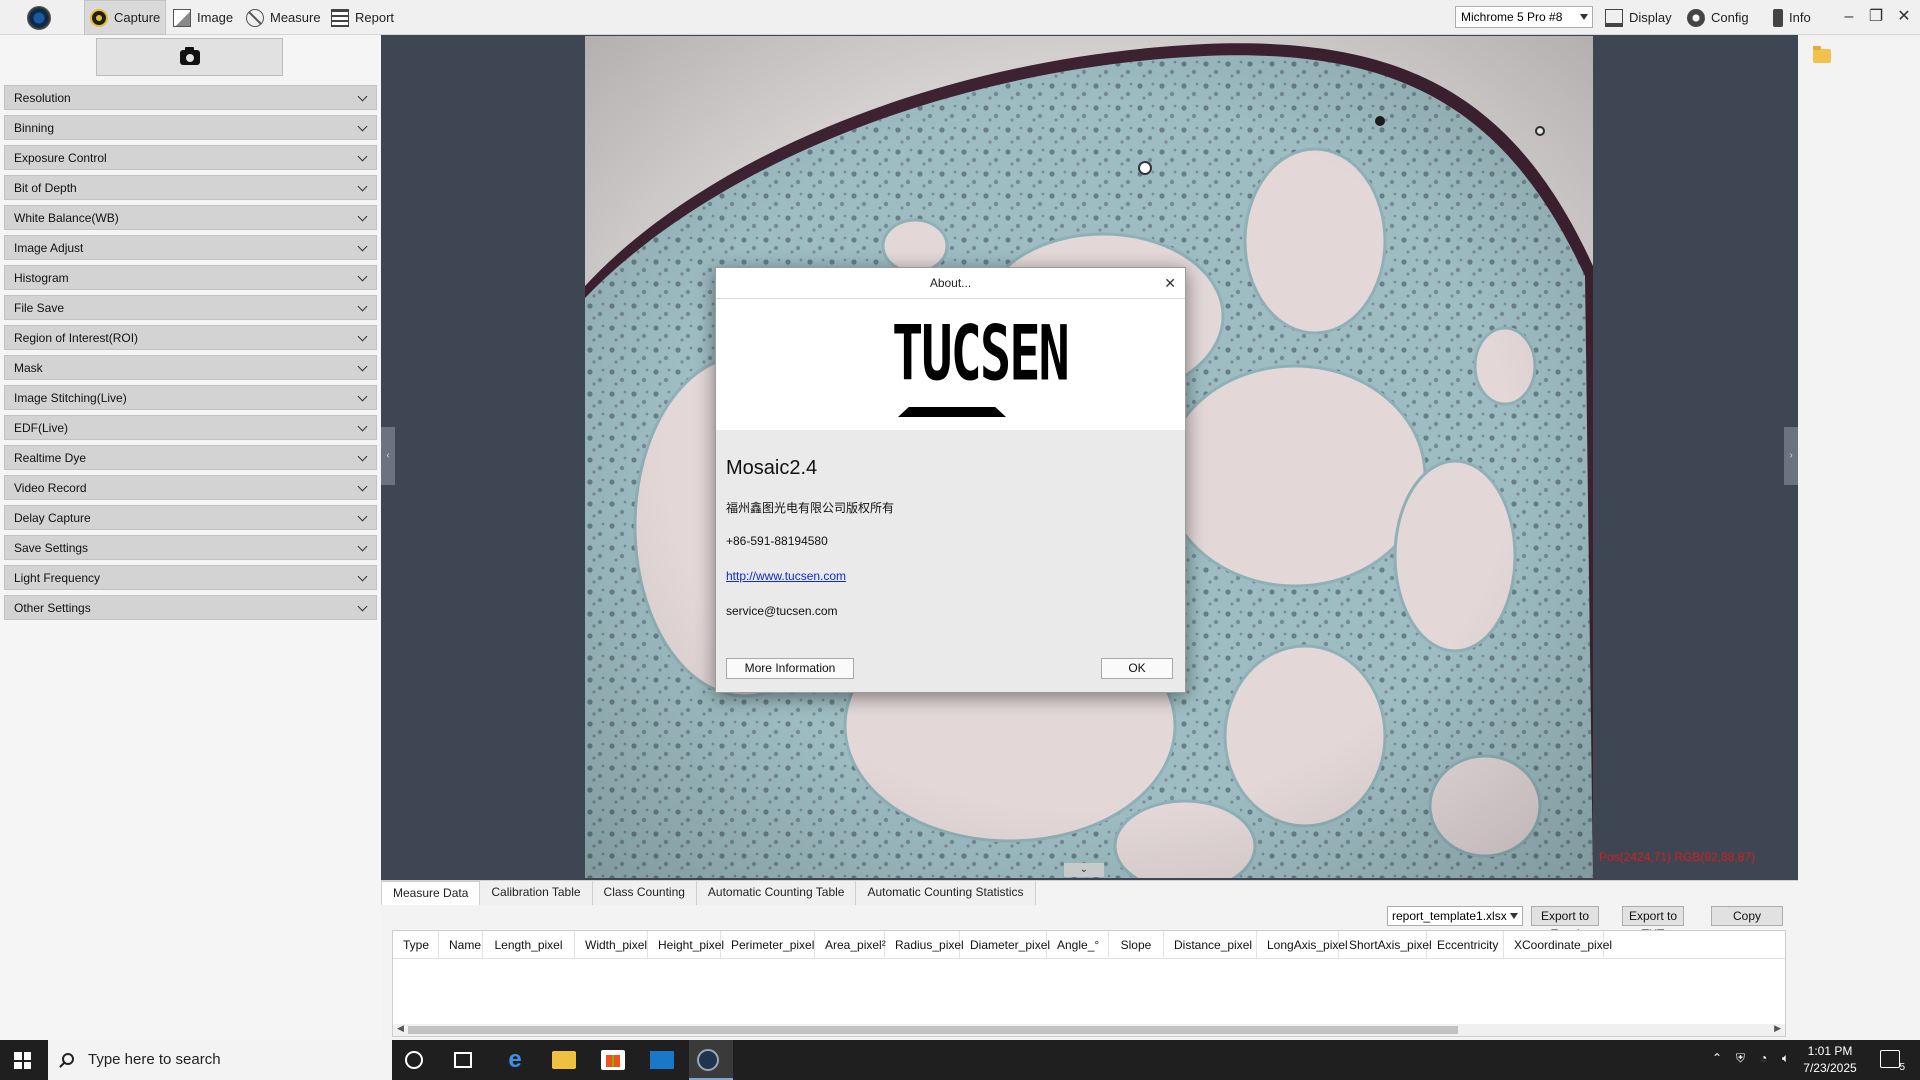  I want to click on export-excel-button: Export to Excel, so click(1565, 923).